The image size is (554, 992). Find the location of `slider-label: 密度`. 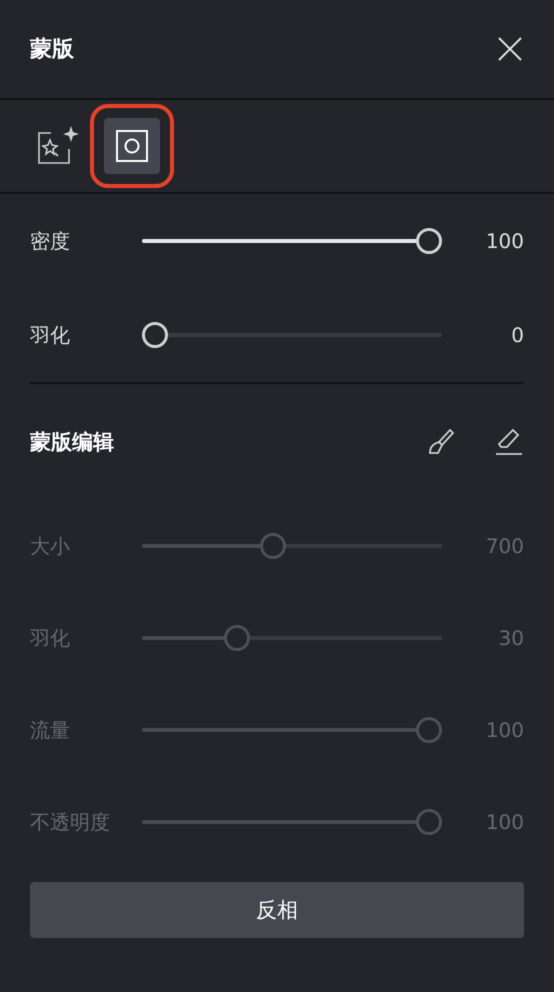

slider-label: 密度 is located at coordinates (50, 241).